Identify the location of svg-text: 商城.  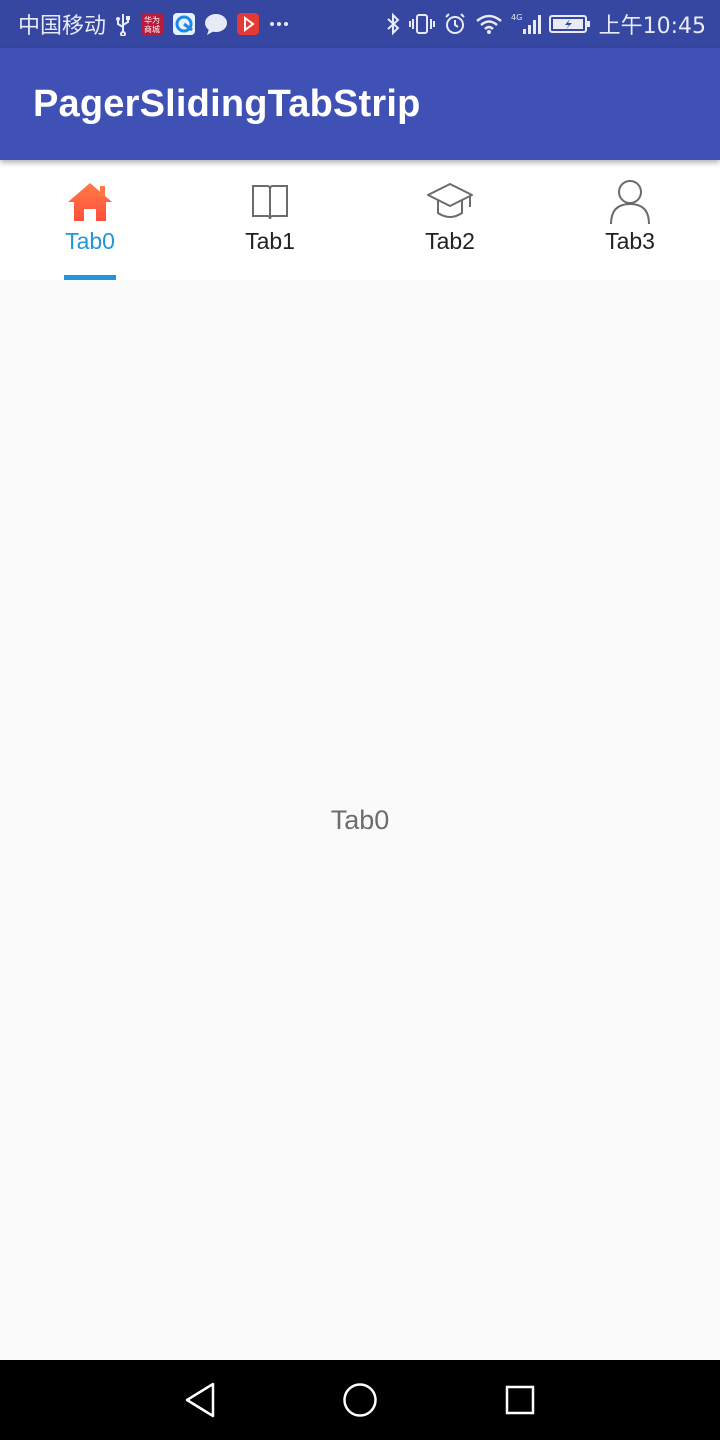
(152, 29).